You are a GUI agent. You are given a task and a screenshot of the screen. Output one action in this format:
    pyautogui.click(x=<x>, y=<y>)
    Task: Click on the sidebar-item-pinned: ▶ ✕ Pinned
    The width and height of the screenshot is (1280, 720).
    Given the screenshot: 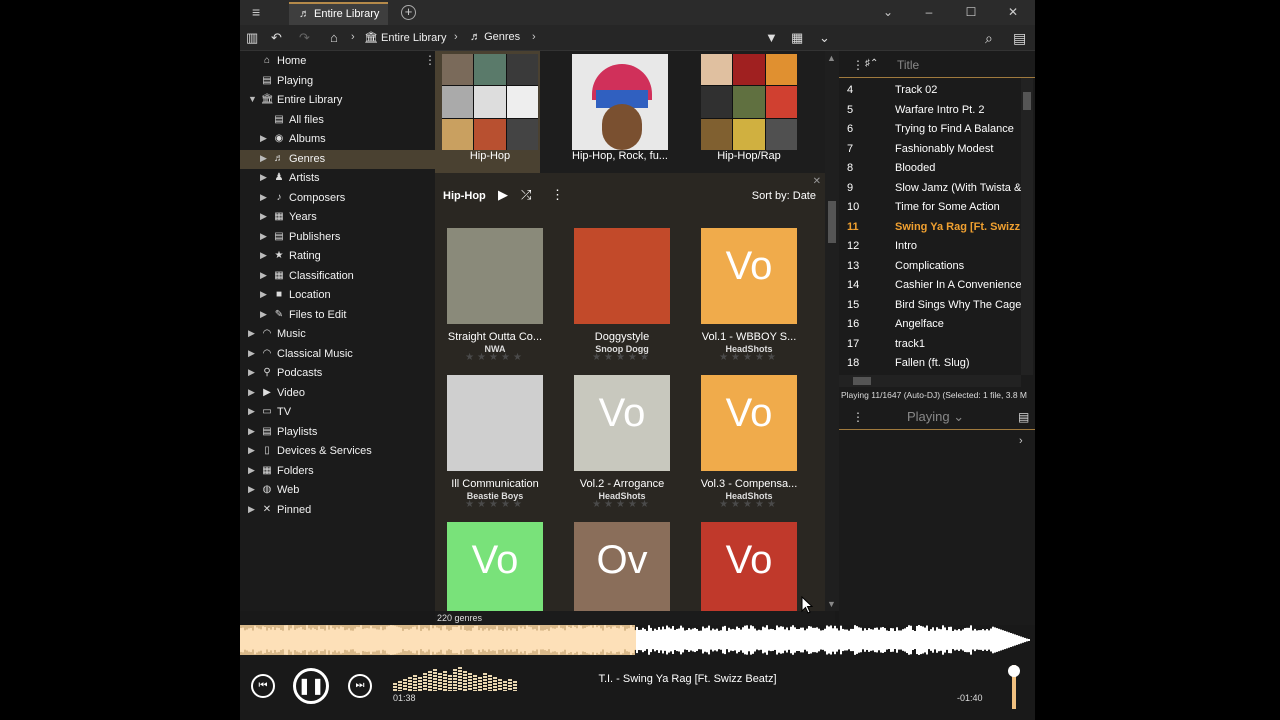 What is the action you would take?
    pyautogui.click(x=337, y=510)
    